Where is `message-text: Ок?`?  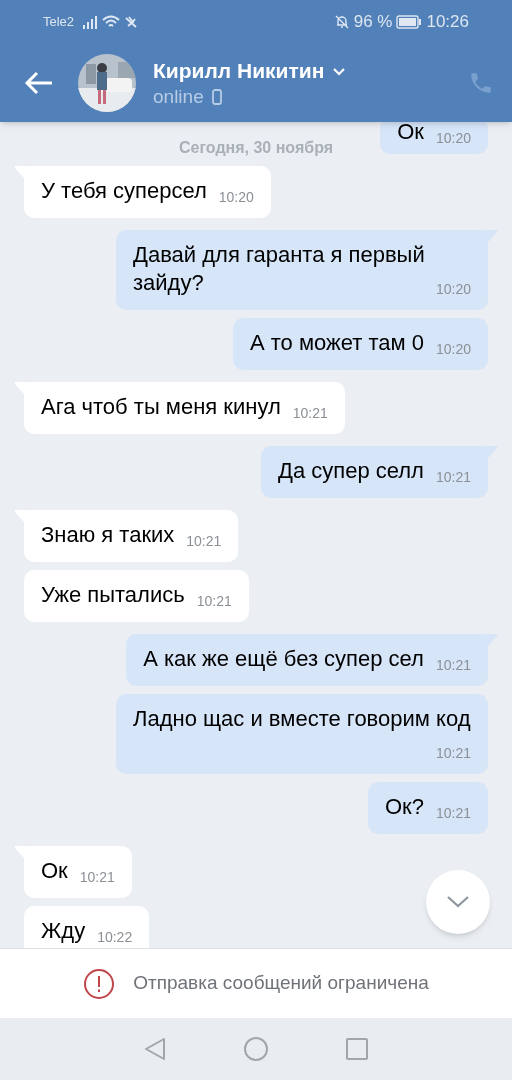 message-text: Ок? is located at coordinates (404, 806).